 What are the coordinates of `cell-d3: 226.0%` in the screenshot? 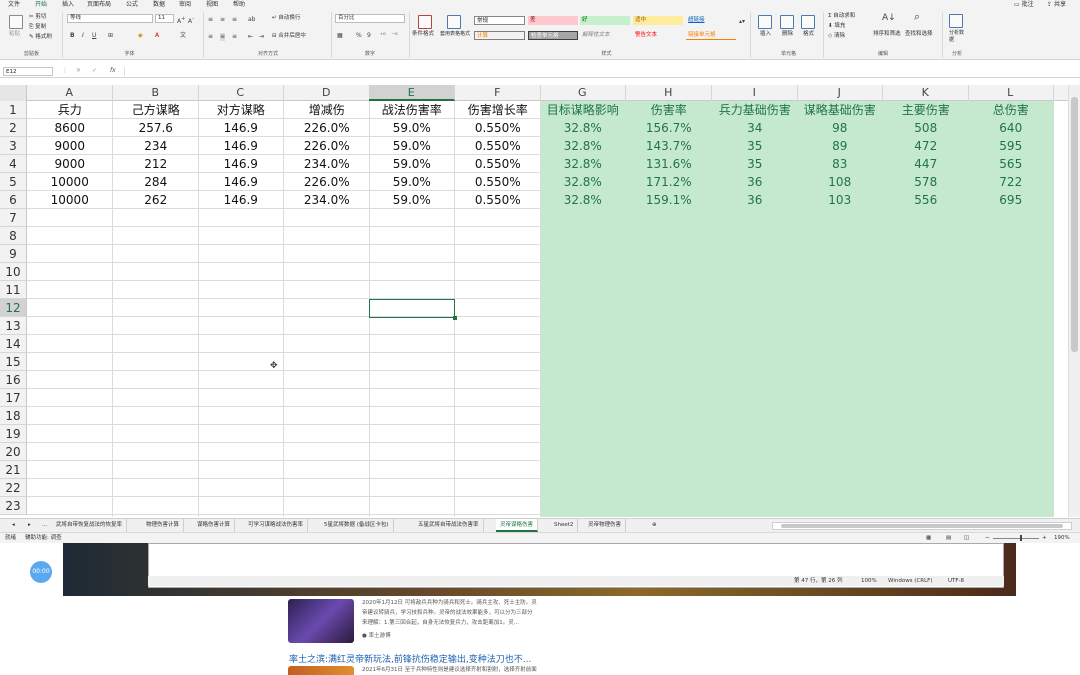 It's located at (327, 146).